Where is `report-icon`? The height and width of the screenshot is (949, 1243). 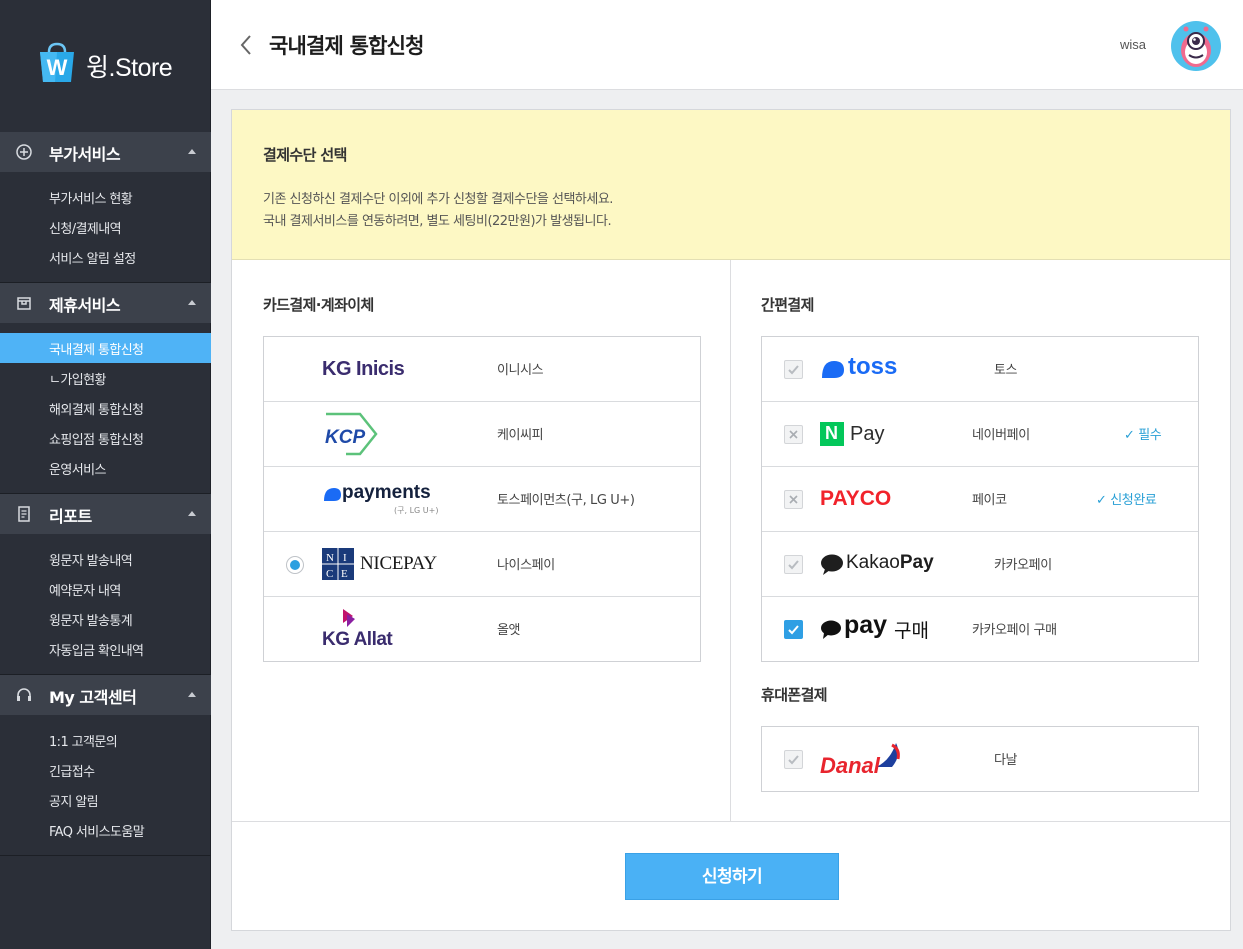 report-icon is located at coordinates (24, 514).